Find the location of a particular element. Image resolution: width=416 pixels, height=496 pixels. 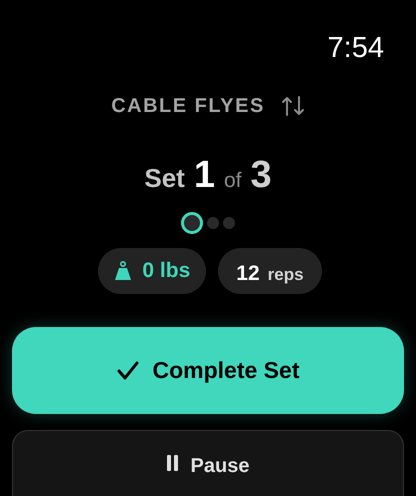

current-set-number: 1 is located at coordinates (204, 175).